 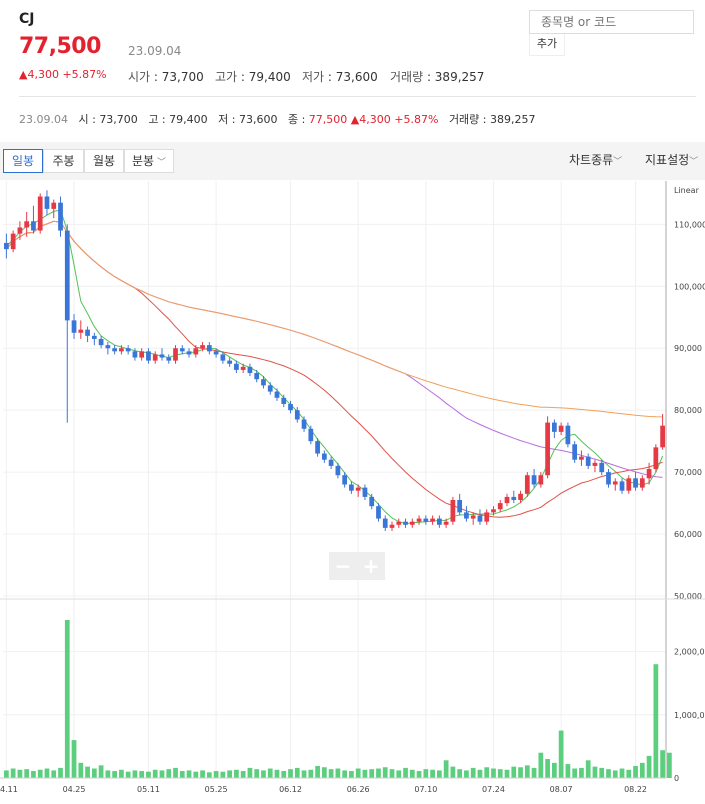 What do you see at coordinates (355, 119) in the screenshot?
I see `up-triangle-icon: ▲` at bounding box center [355, 119].